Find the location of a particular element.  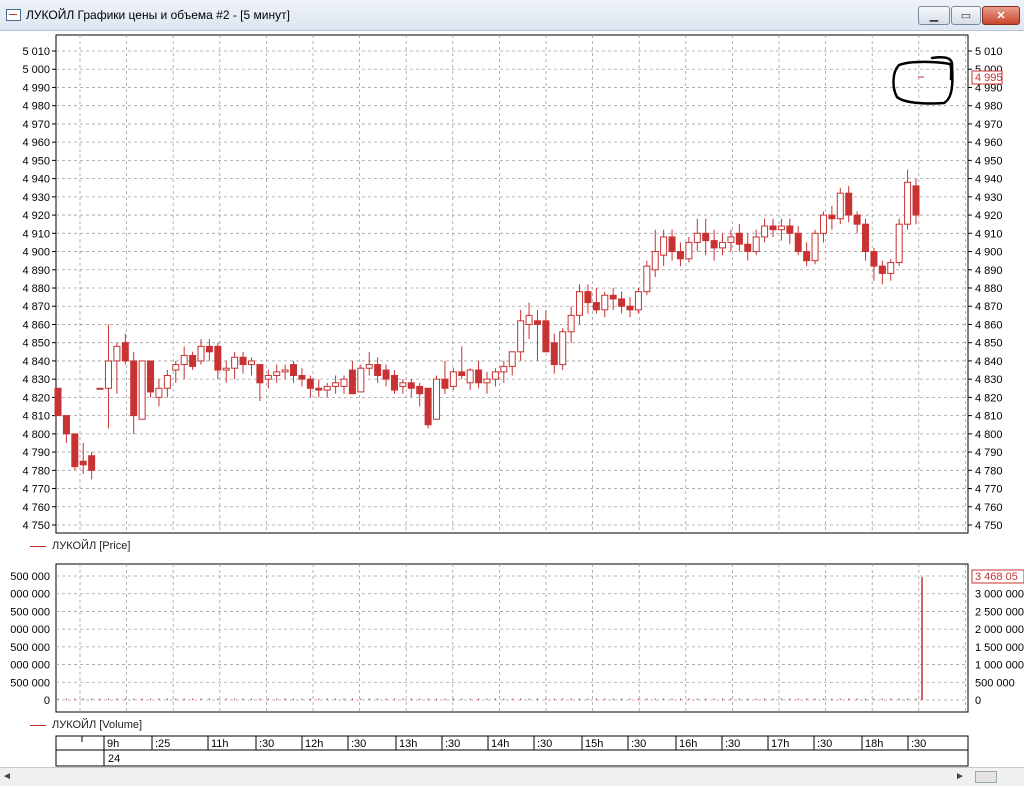

scroll-right-arrow-icon: ► is located at coordinates (960, 776).